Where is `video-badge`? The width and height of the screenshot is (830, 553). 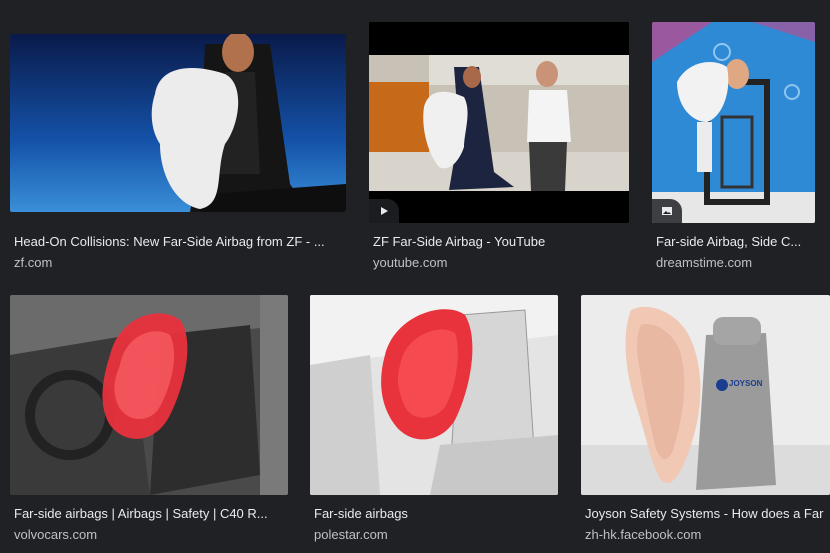 video-badge is located at coordinates (384, 211).